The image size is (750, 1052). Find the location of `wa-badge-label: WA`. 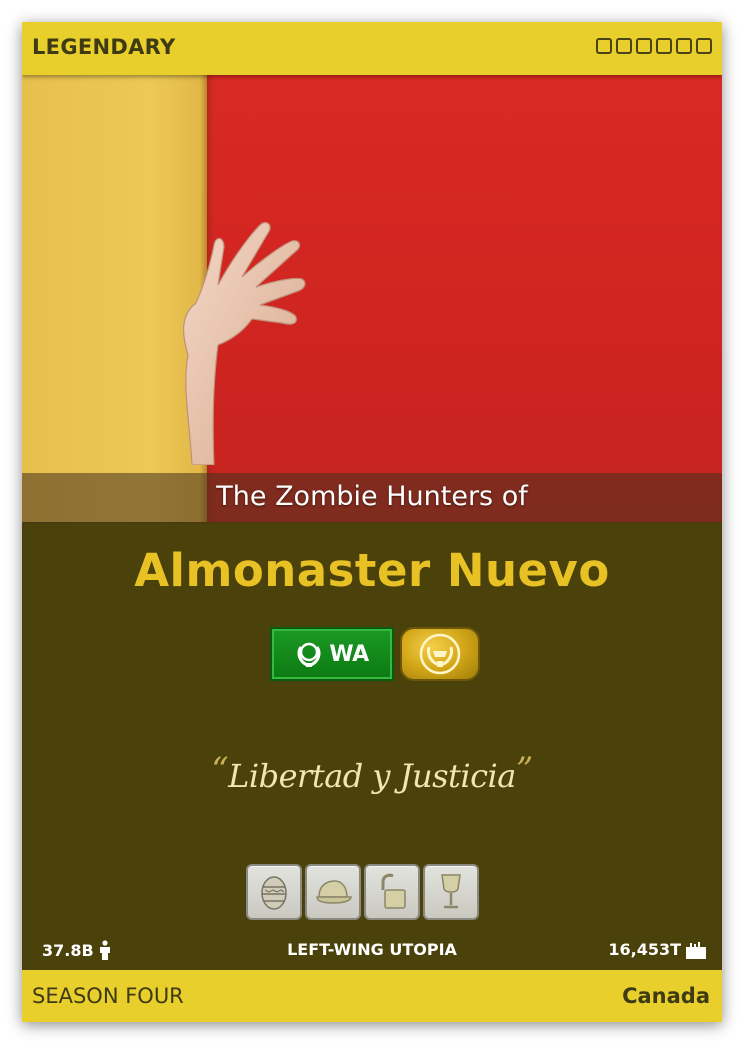

wa-badge-label: WA is located at coordinates (349, 654).